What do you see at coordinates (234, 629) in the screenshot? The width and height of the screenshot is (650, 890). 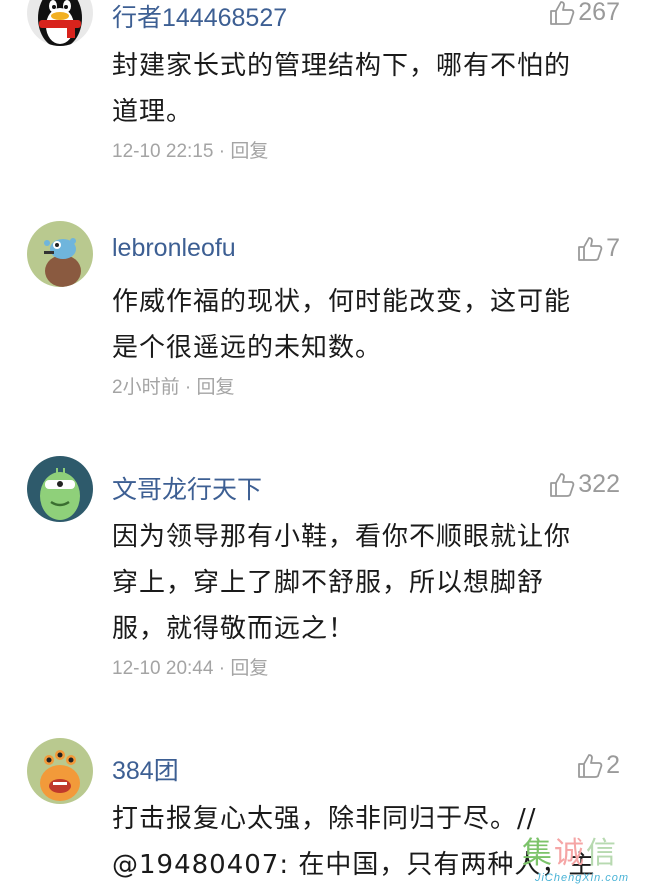 I see `comment-text-line: 服，就得敬而远之！` at bounding box center [234, 629].